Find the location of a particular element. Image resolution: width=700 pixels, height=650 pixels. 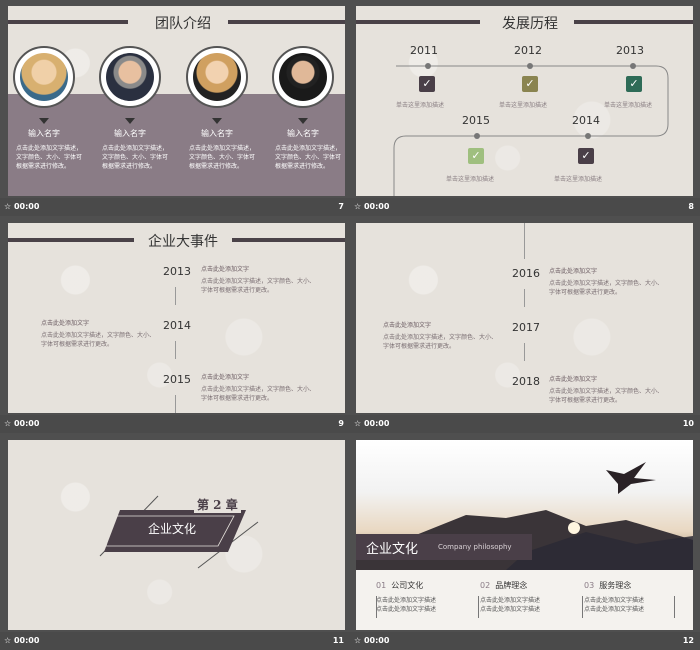

time-9: 00:00 is located at coordinates (26, 423).